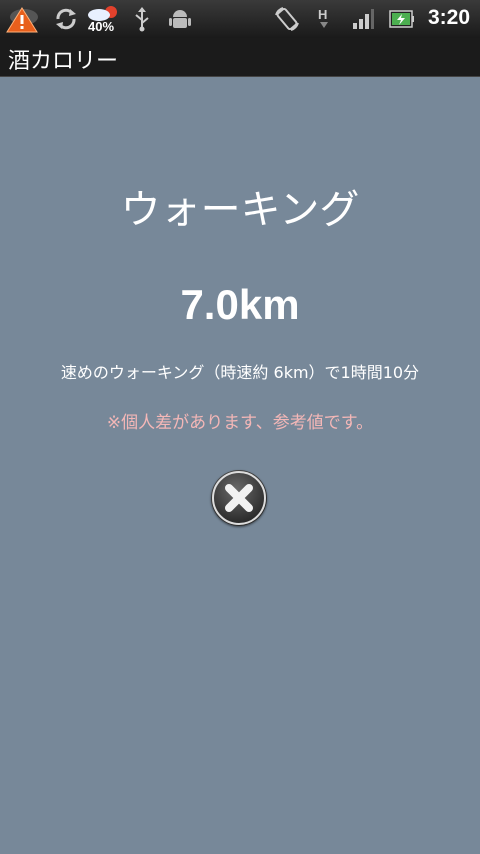 This screenshot has width=480, height=854. What do you see at coordinates (63, 61) in the screenshot?
I see `app-title: 酒カロリー` at bounding box center [63, 61].